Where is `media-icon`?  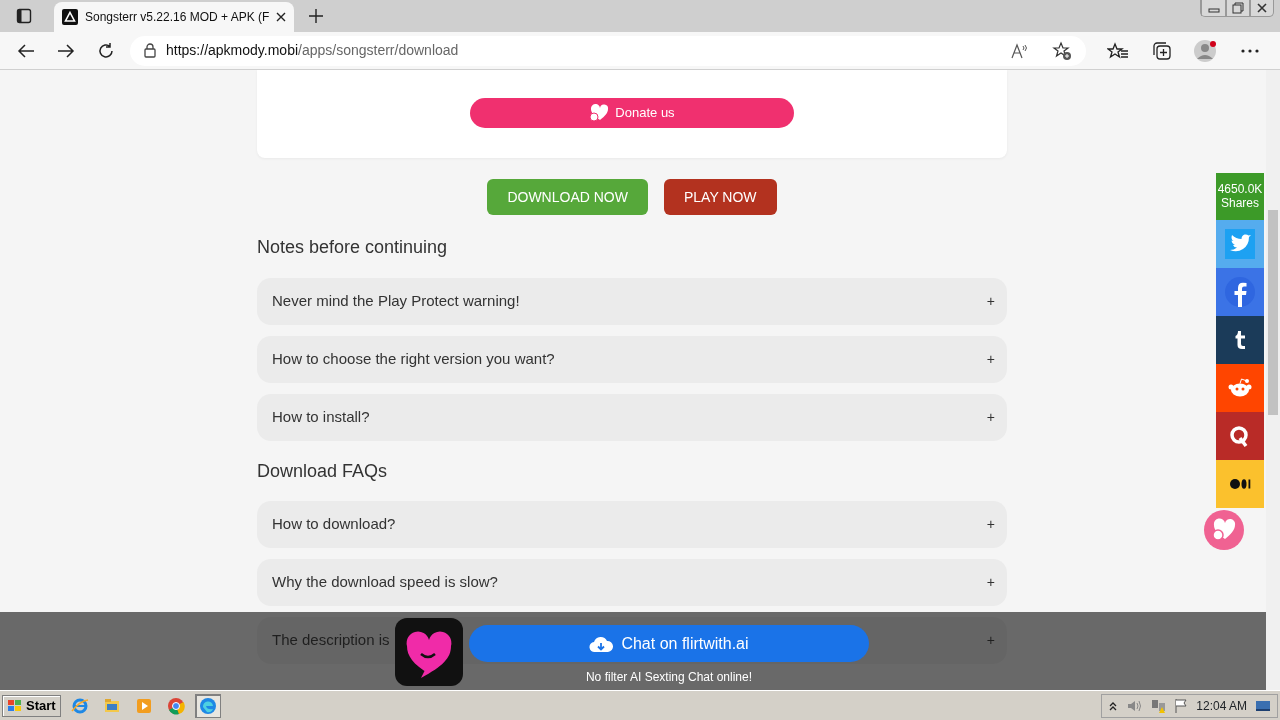
media-icon is located at coordinates (143, 705).